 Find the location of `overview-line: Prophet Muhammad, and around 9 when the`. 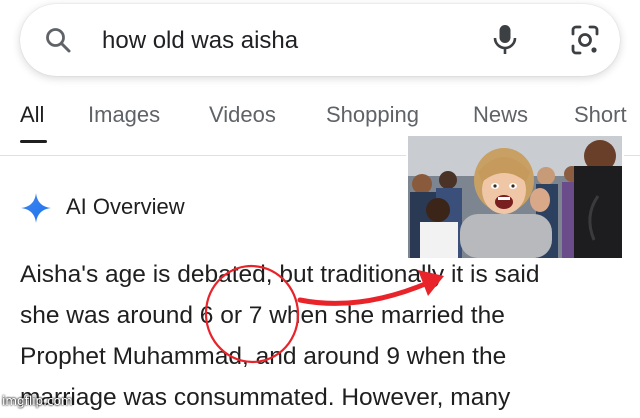

overview-line: Prophet Muhammad, and around 9 when the is located at coordinates (263, 356).